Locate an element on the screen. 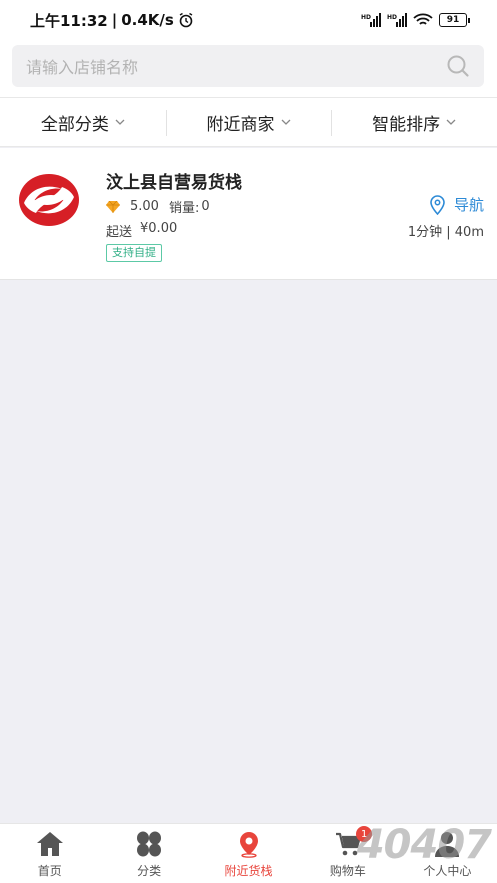 The width and height of the screenshot is (497, 883). rating-row: 5.00 销量: 0 is located at coordinates (158, 206).